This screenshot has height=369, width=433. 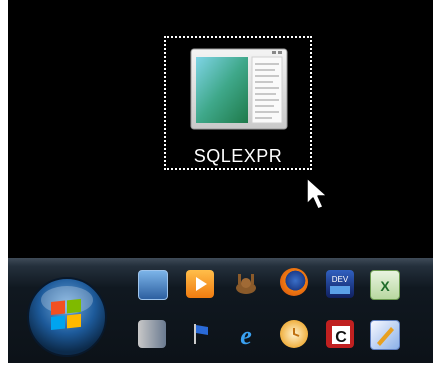 I want to click on desktop-icon-sqlexpr: SQLEXPR, so click(x=238, y=103).